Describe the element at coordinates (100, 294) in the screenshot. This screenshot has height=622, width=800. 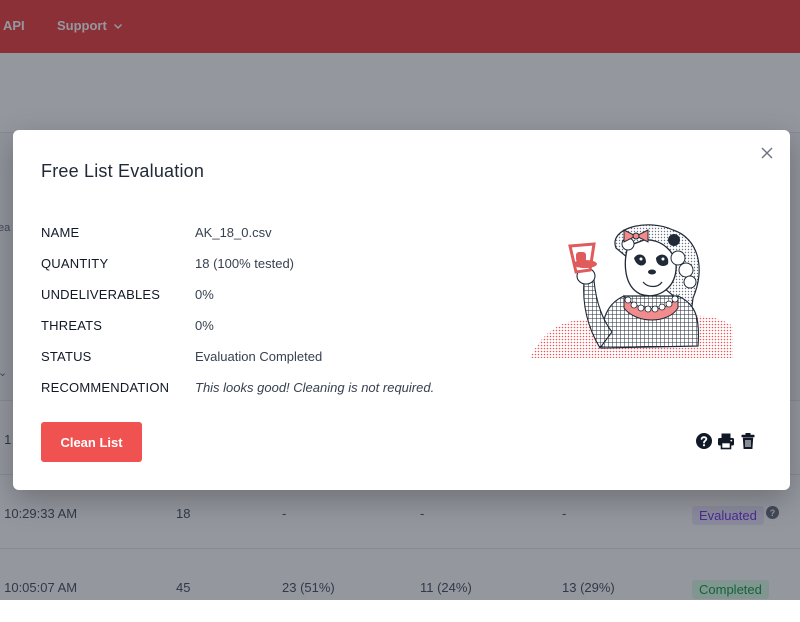
I see `field-label: UNDELIVERABLES` at that location.